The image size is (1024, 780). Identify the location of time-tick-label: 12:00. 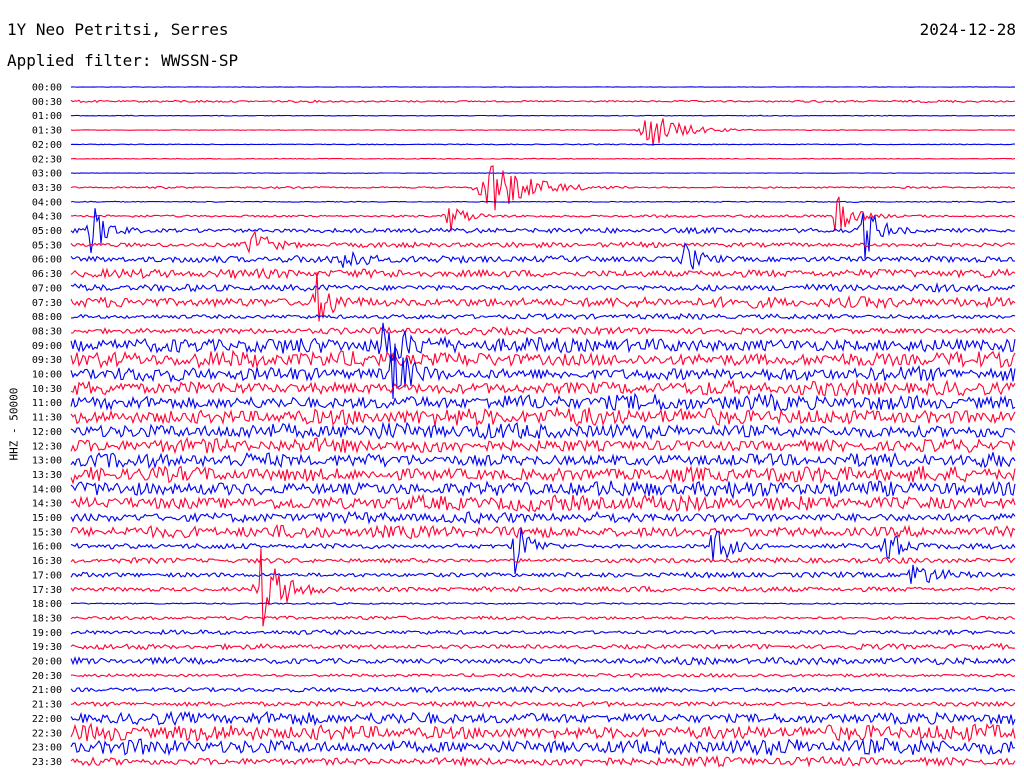
(47, 432).